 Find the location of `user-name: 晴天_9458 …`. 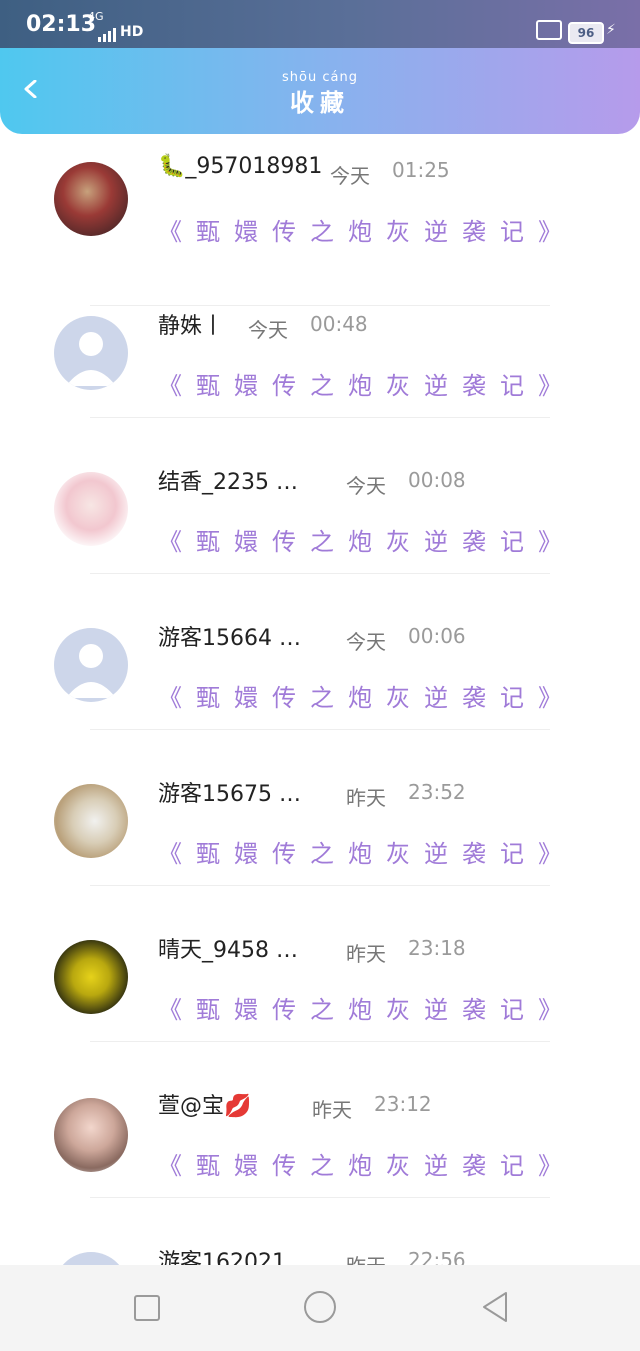

user-name: 晴天_9458 … is located at coordinates (228, 950).